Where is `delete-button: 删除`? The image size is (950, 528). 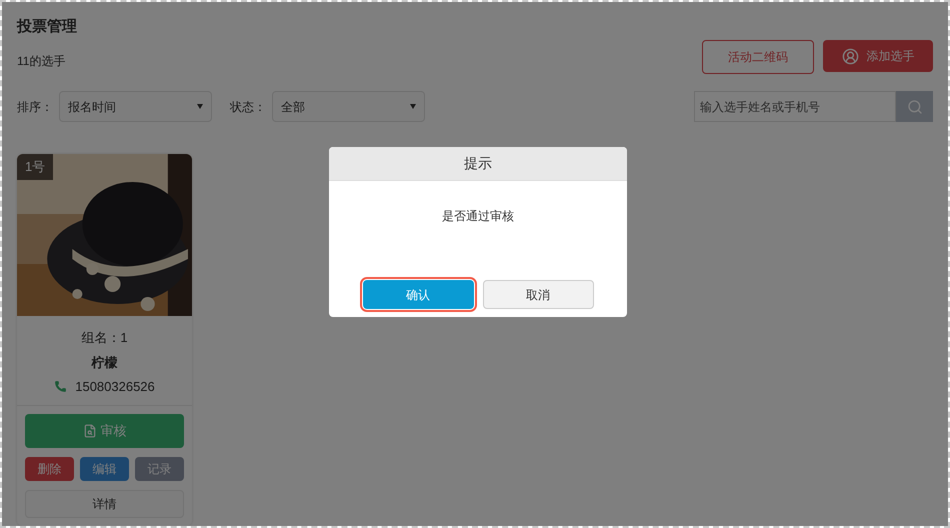
delete-button: 删除 is located at coordinates (49, 468).